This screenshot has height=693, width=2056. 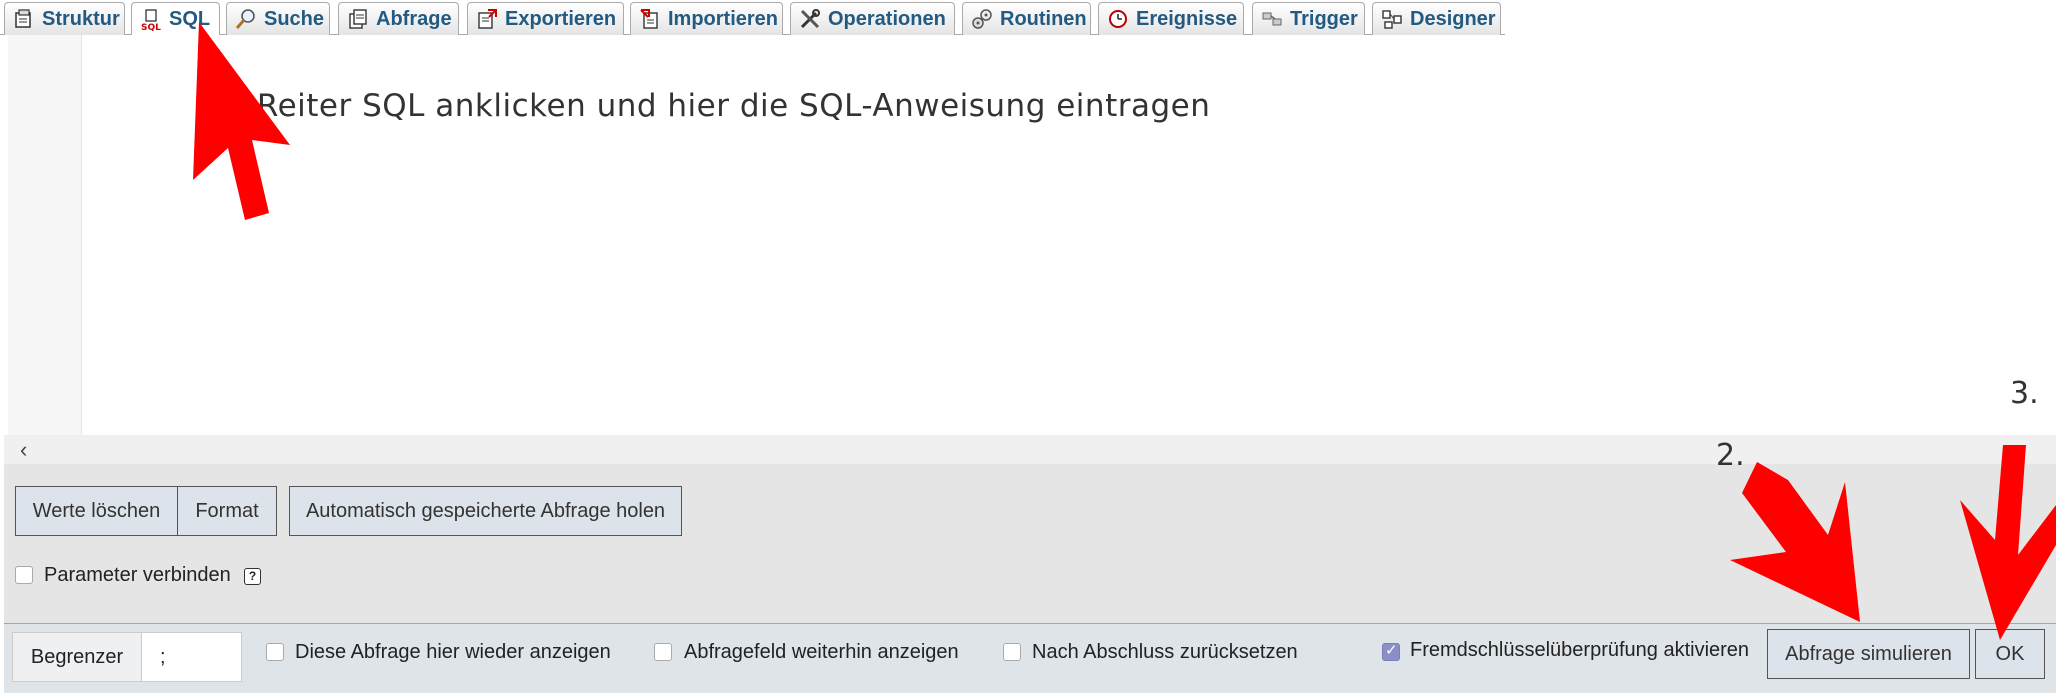 What do you see at coordinates (1043, 18) in the screenshot?
I see `tab-label: Routinen` at bounding box center [1043, 18].